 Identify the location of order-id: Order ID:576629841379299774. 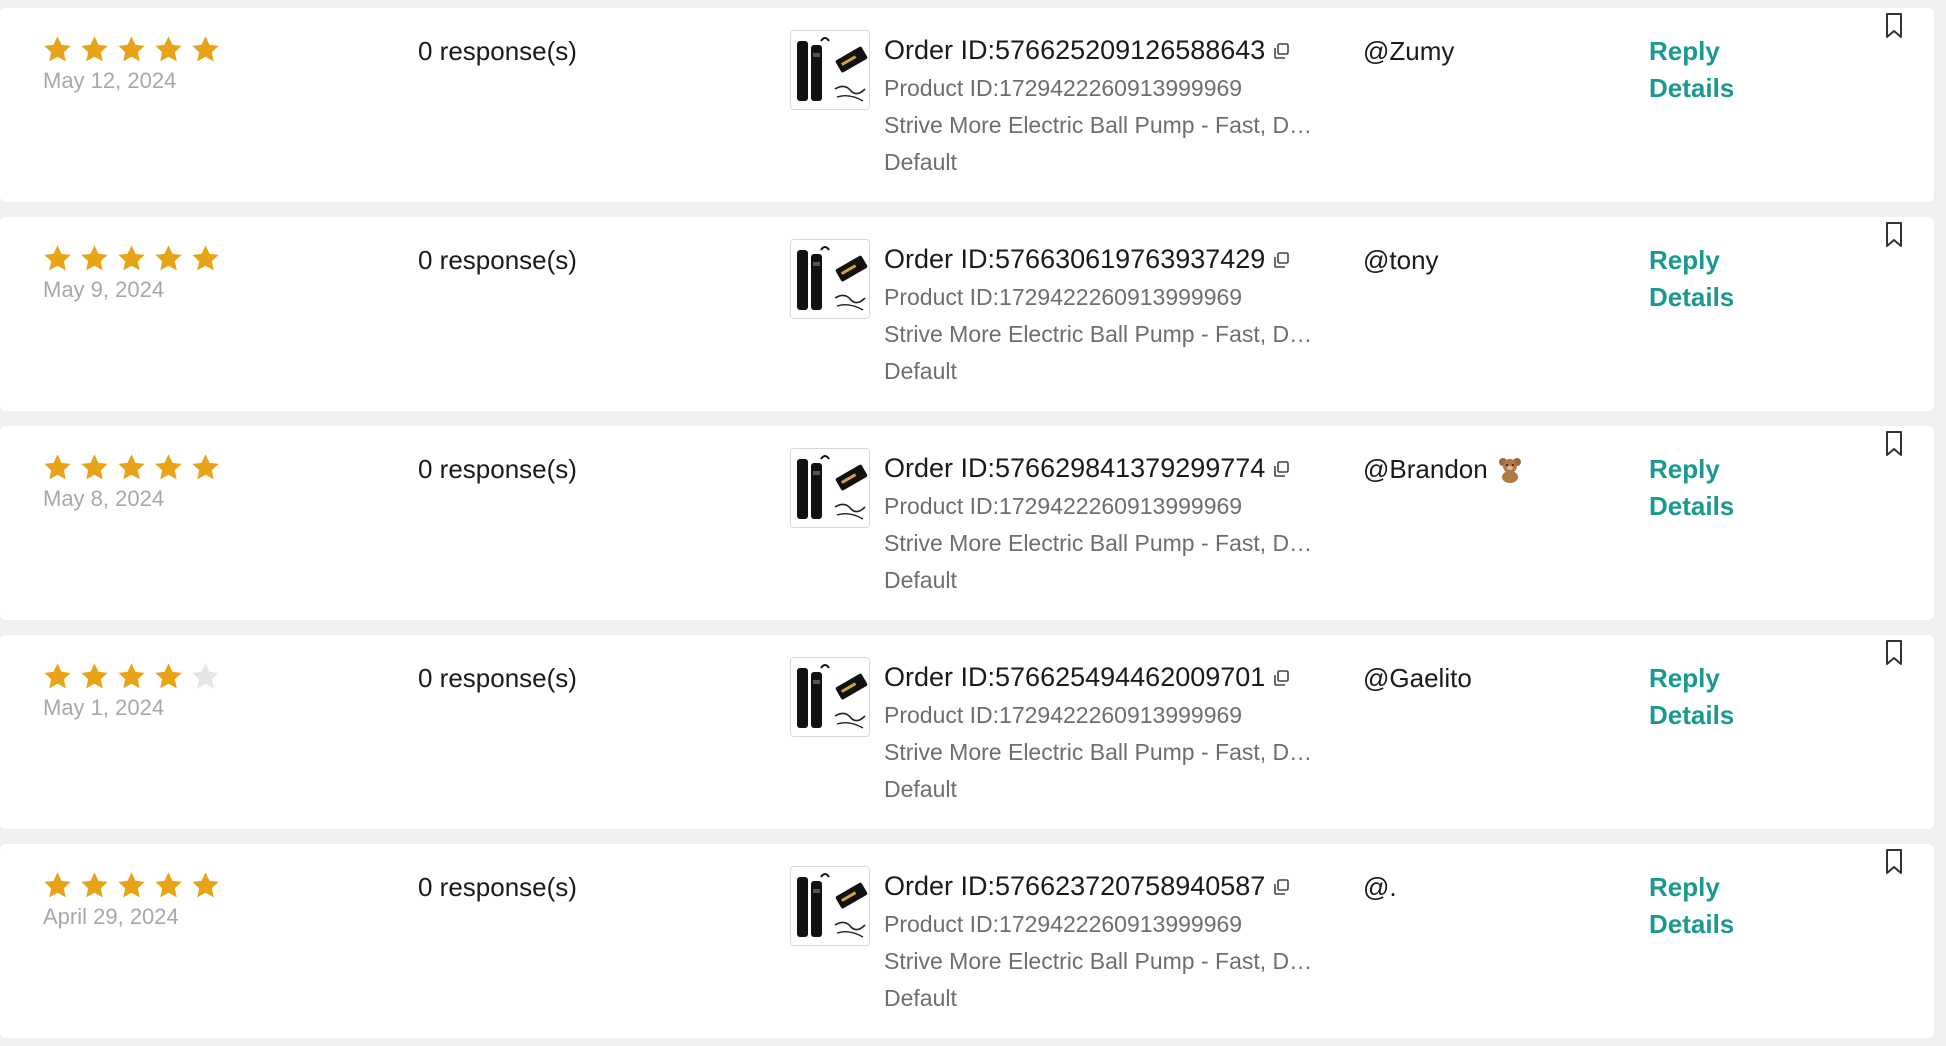
(1087, 468).